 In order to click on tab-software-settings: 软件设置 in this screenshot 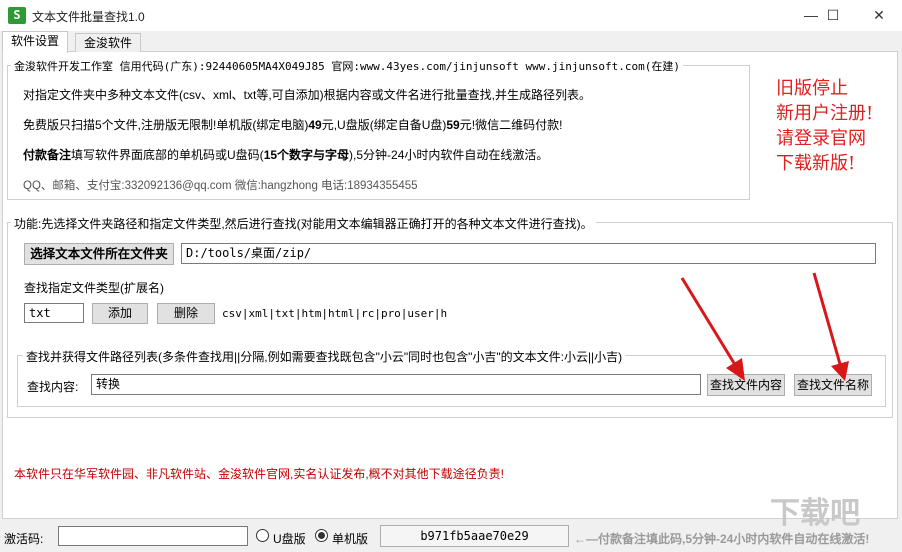, I will do `click(35, 42)`.